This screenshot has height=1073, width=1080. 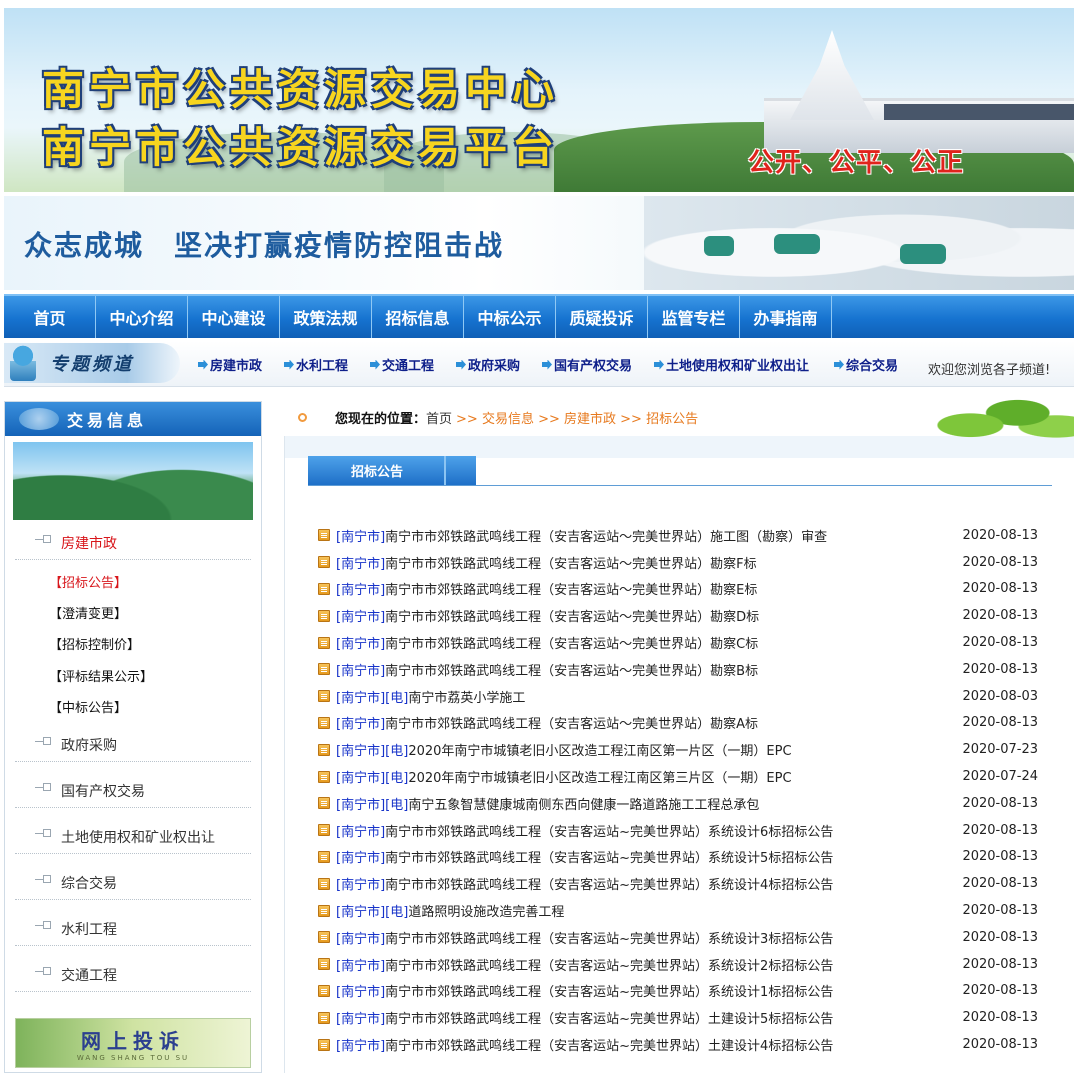 I want to click on mask-shape, so click(x=719, y=246).